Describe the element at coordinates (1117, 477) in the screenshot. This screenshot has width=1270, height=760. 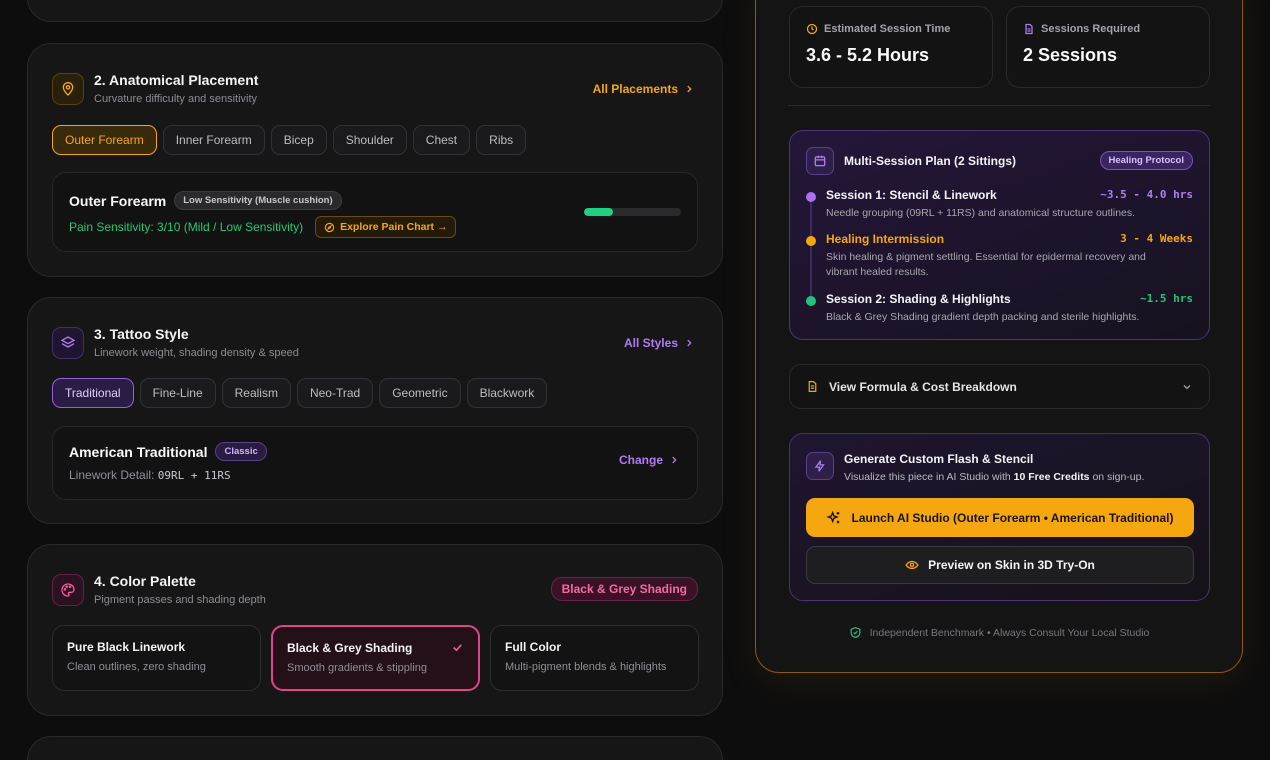
I see `flash-desc-post: on sign-up.` at that location.